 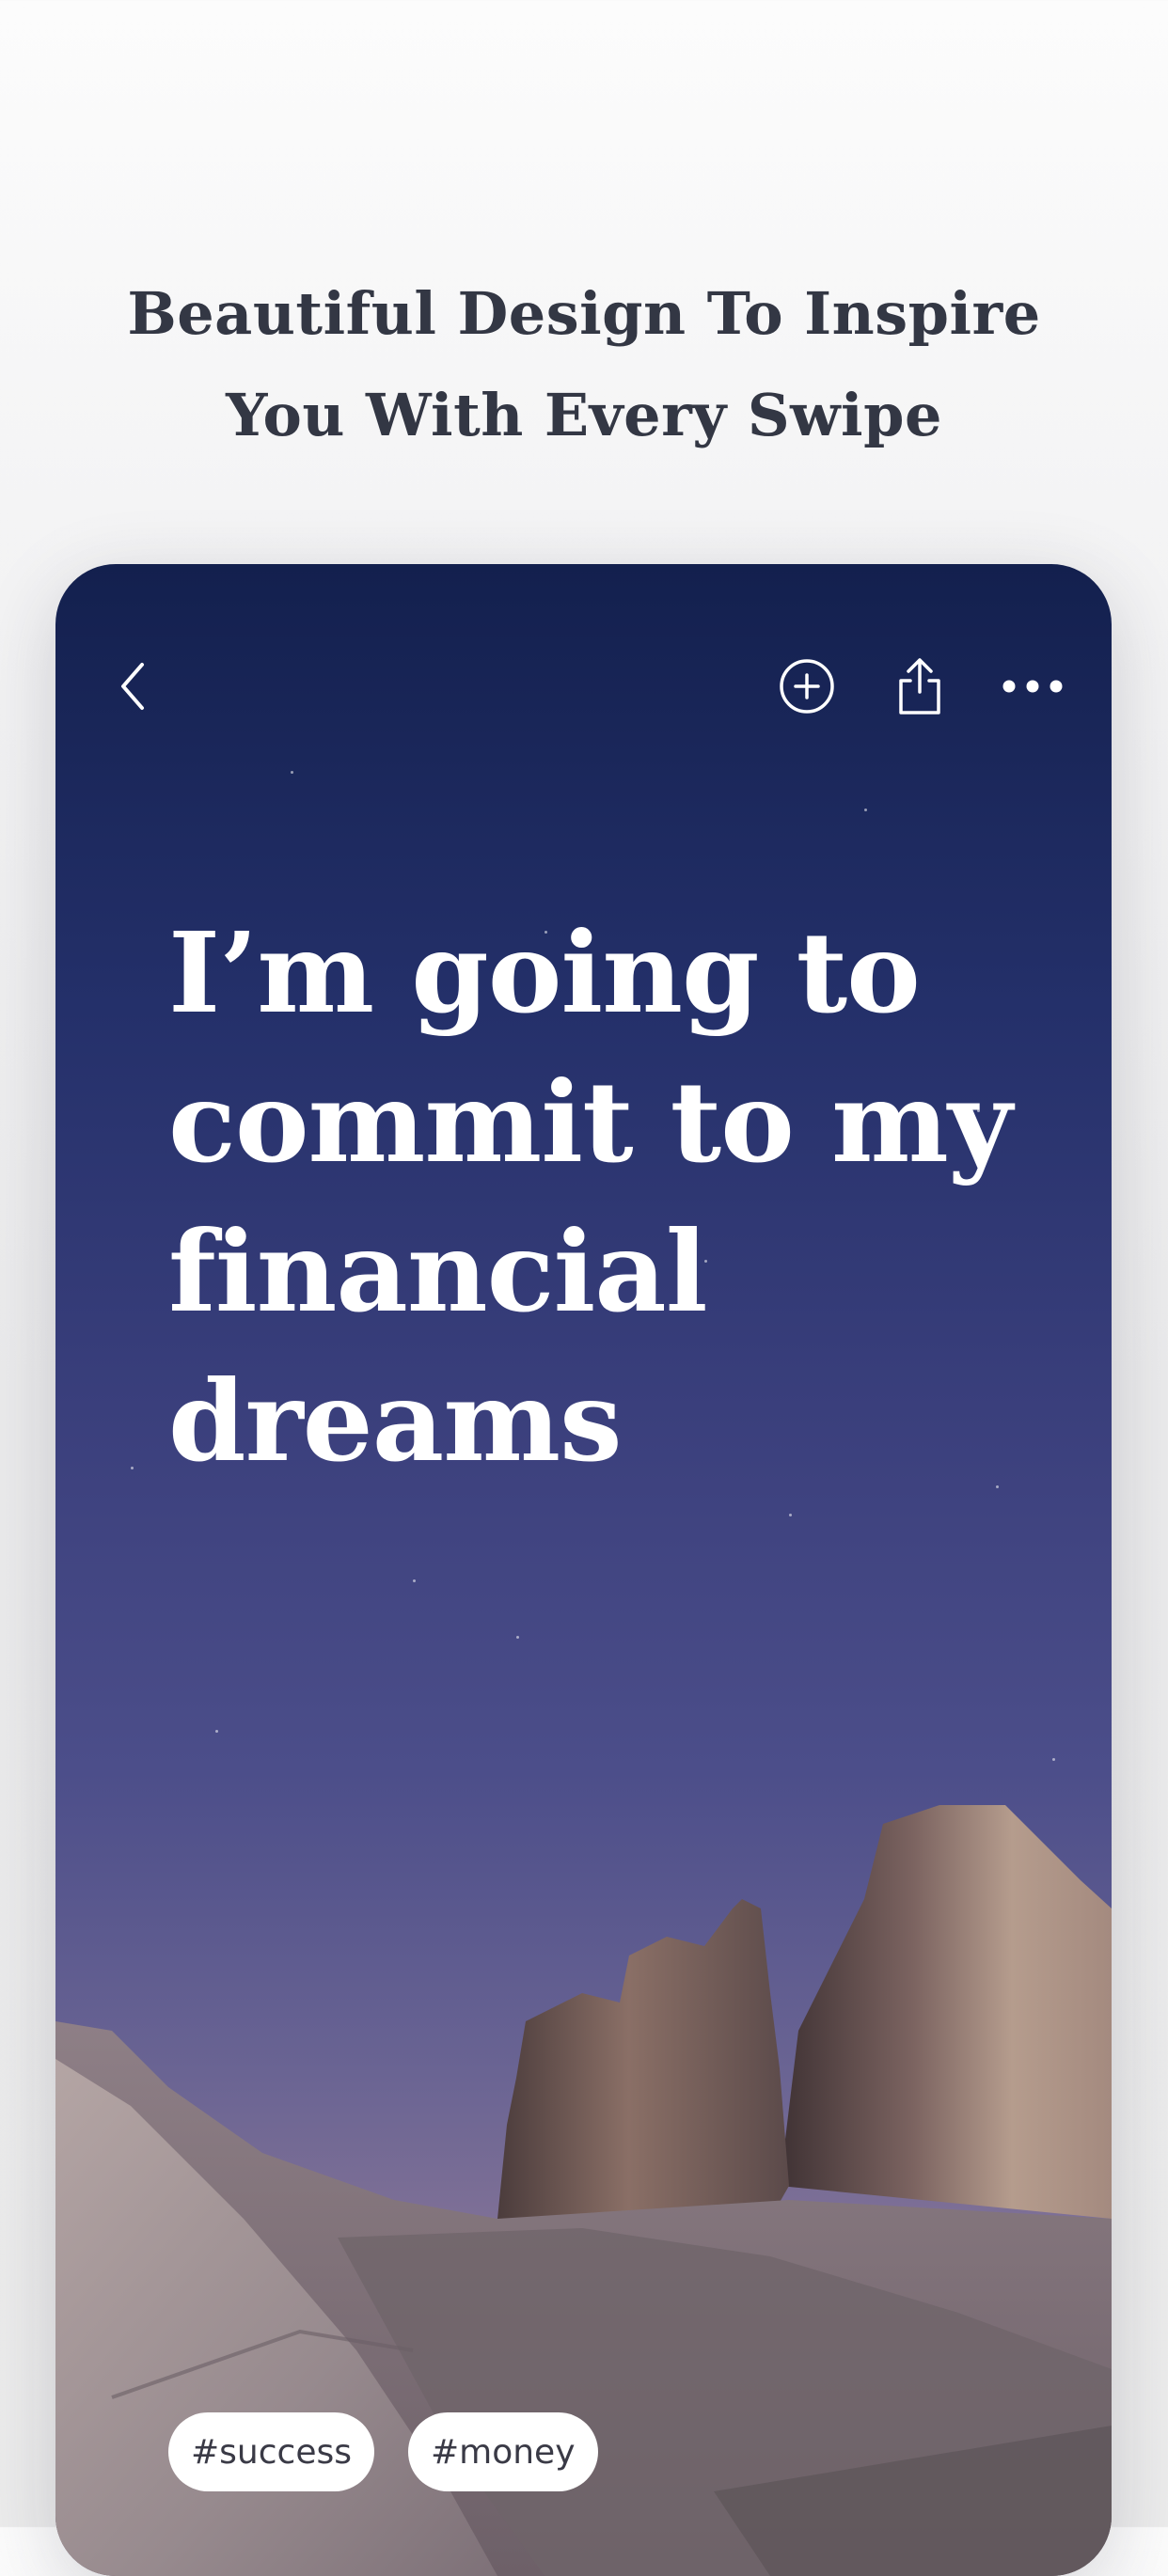 I want to click on share-icon, so click(x=919, y=686).